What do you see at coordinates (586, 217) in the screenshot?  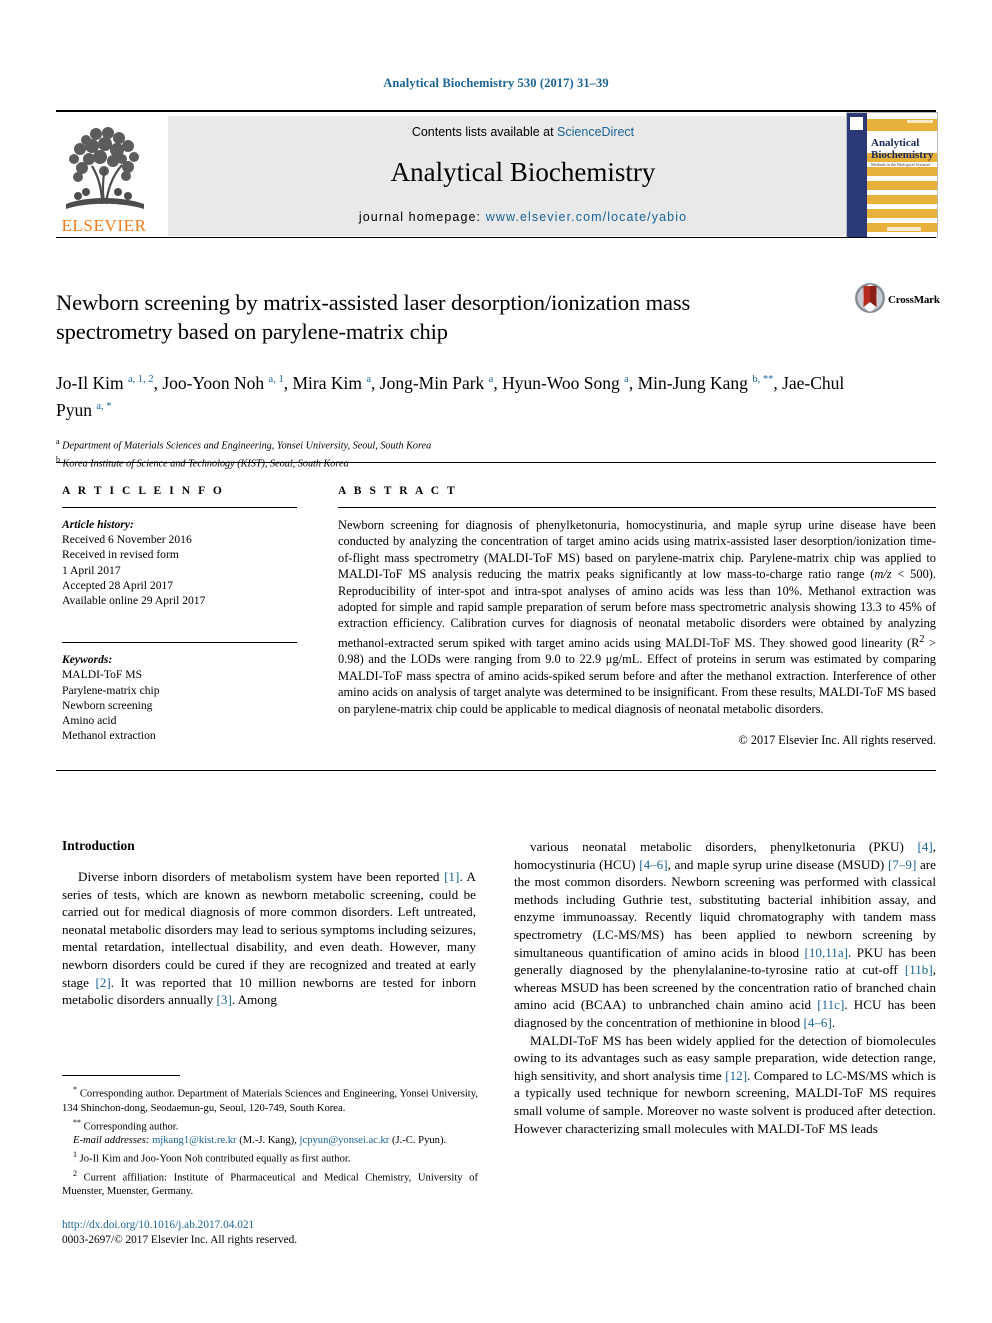 I see `journal-homepage-link: www.elsevier.com/locate/yabio` at bounding box center [586, 217].